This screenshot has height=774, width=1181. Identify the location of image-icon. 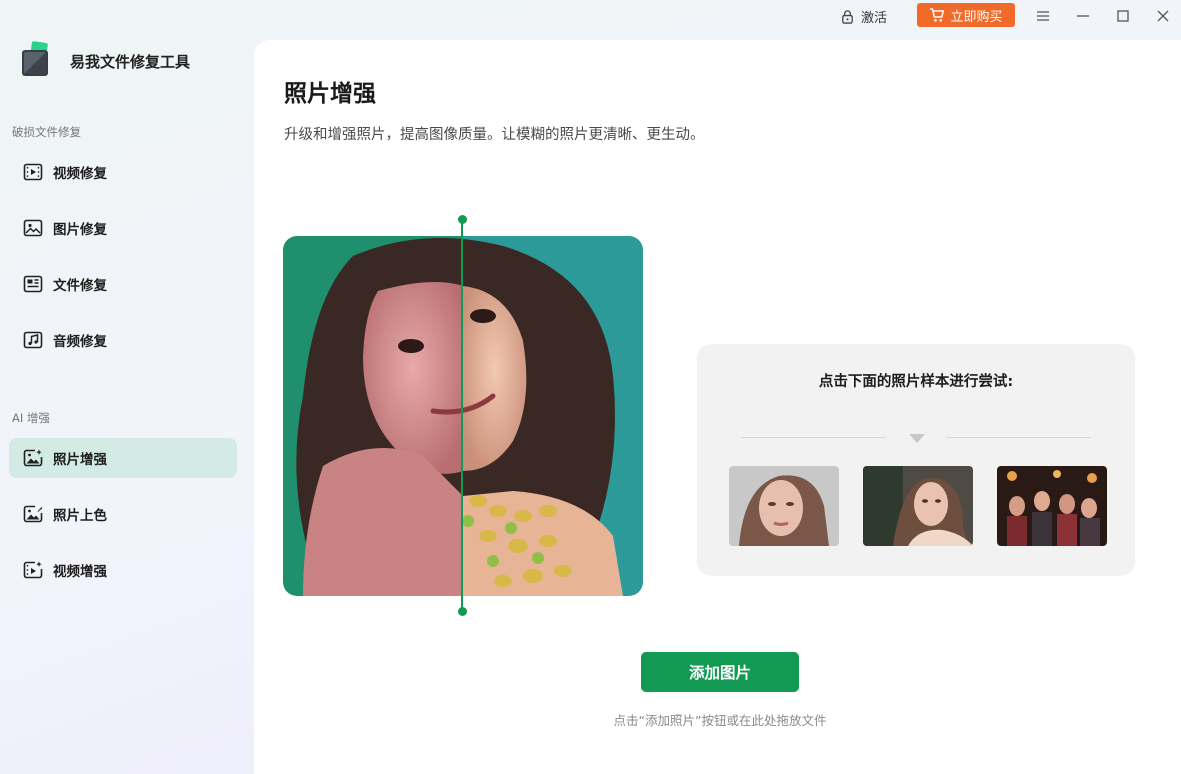
(33, 228).